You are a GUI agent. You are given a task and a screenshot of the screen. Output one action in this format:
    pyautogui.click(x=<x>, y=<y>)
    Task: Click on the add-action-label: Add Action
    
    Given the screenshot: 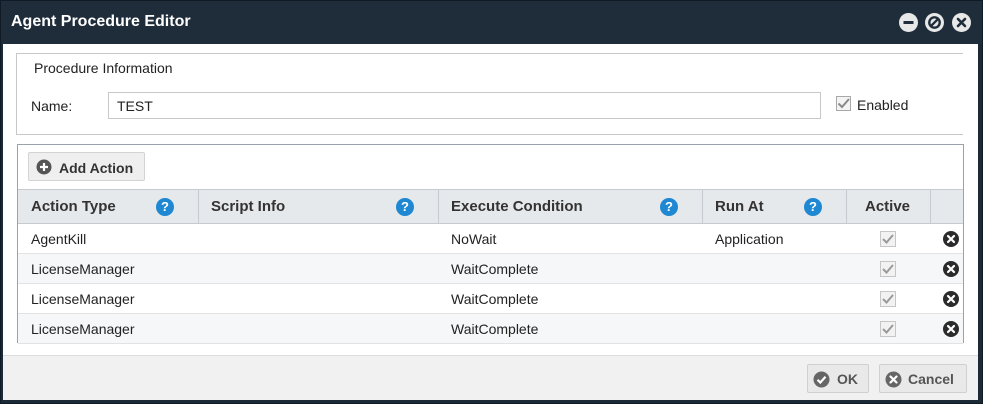 What is the action you would take?
    pyautogui.click(x=96, y=168)
    